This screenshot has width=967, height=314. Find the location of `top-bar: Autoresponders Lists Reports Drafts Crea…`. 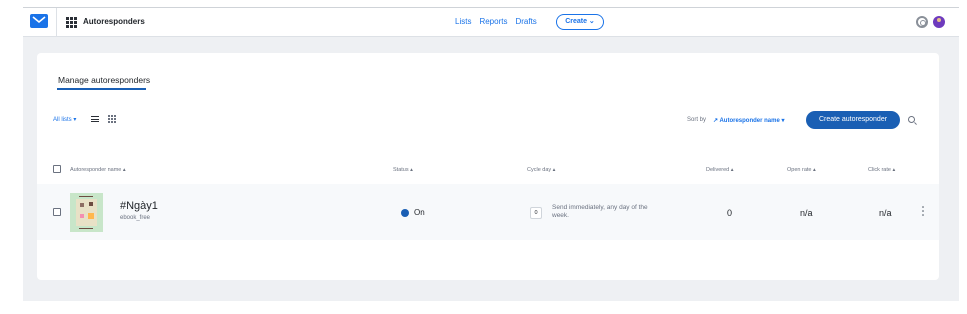

top-bar: Autoresponders Lists Reports Drafts Crea… is located at coordinates (491, 22).